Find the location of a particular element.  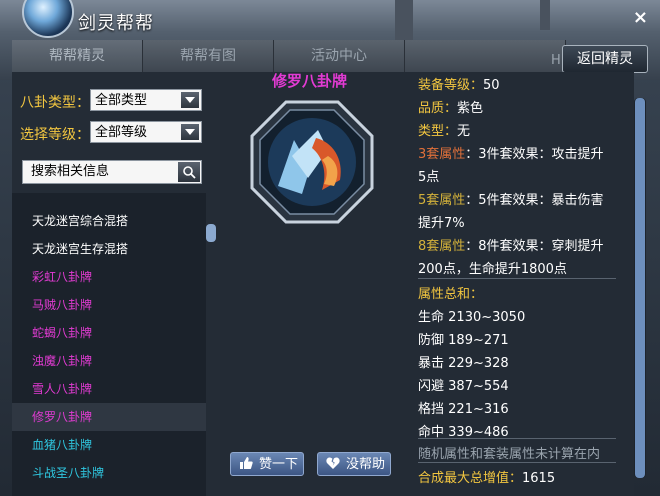

stat-row: 暴击 229~328 is located at coordinates (463, 361).